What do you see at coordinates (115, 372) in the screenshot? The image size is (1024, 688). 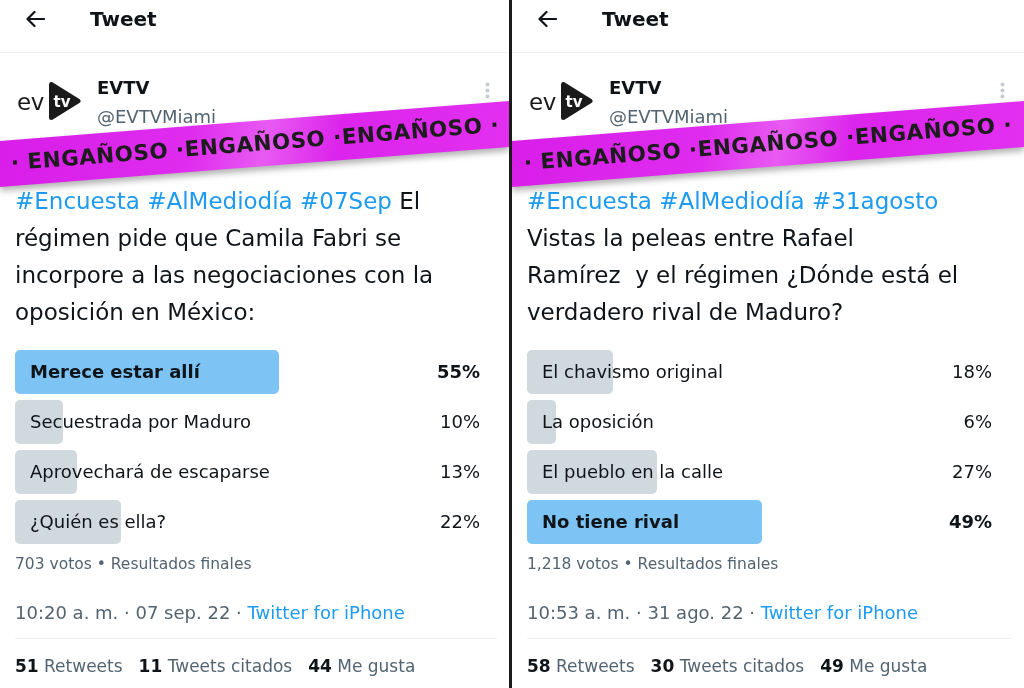 I see `option-label: Merece estar allí` at bounding box center [115, 372].